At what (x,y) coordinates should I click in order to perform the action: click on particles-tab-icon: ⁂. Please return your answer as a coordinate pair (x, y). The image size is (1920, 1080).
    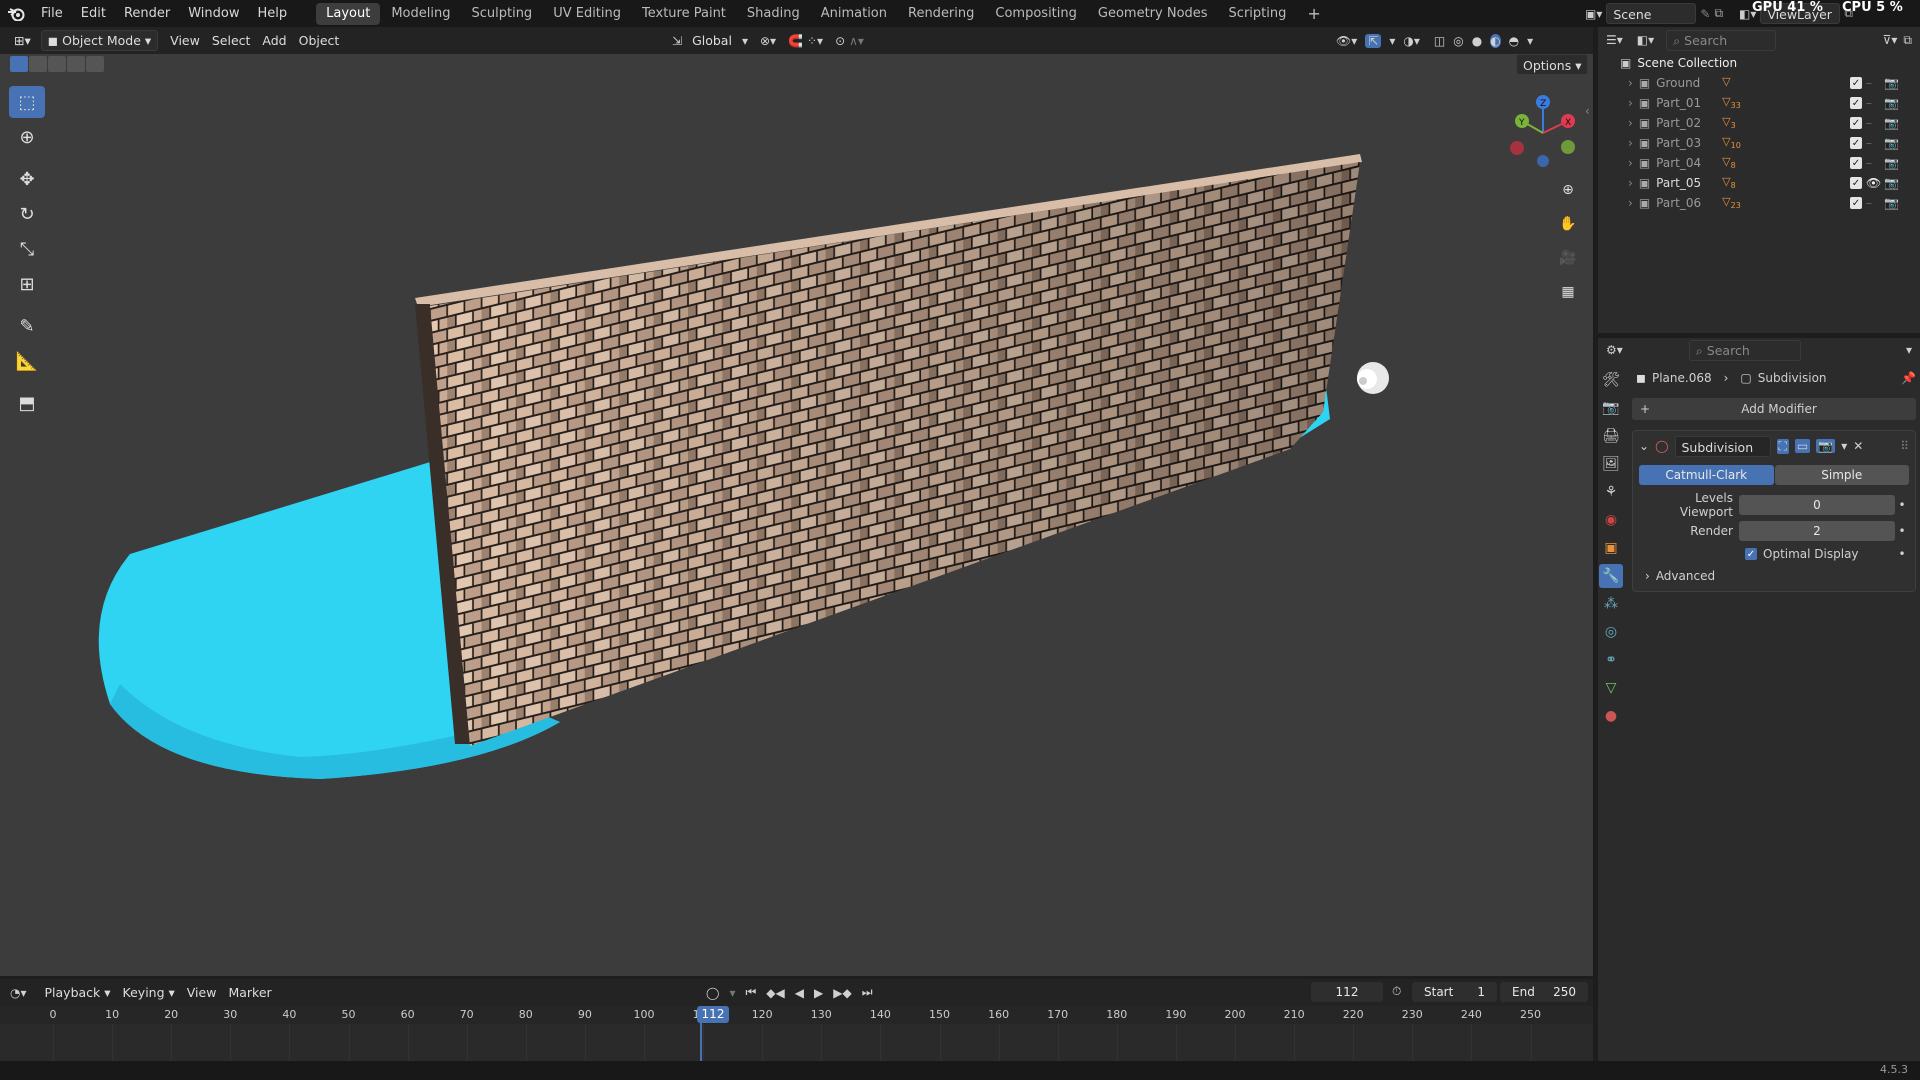
    Looking at the image, I should click on (1611, 604).